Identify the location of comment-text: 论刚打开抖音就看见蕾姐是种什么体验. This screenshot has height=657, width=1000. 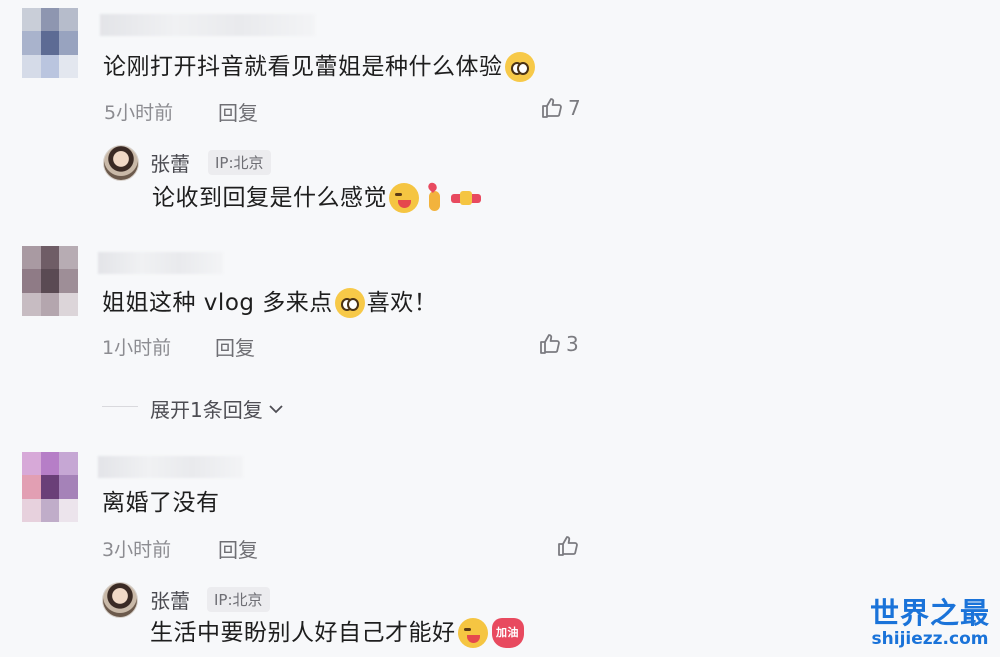
(320, 67).